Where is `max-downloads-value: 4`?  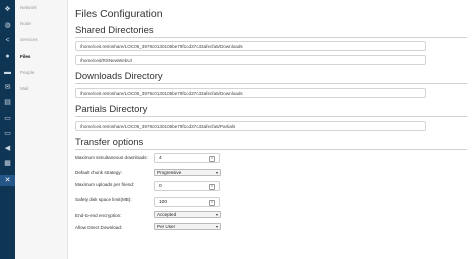
max-downloads-value: 4 is located at coordinates (160, 158).